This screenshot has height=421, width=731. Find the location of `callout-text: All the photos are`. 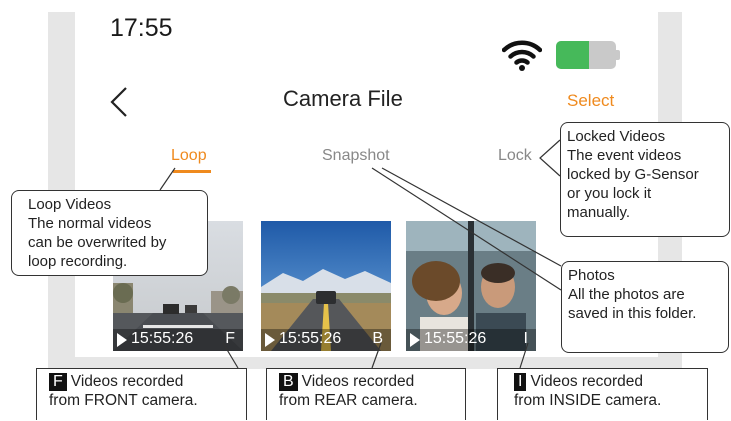

callout-text: All the photos are is located at coordinates (626, 294).